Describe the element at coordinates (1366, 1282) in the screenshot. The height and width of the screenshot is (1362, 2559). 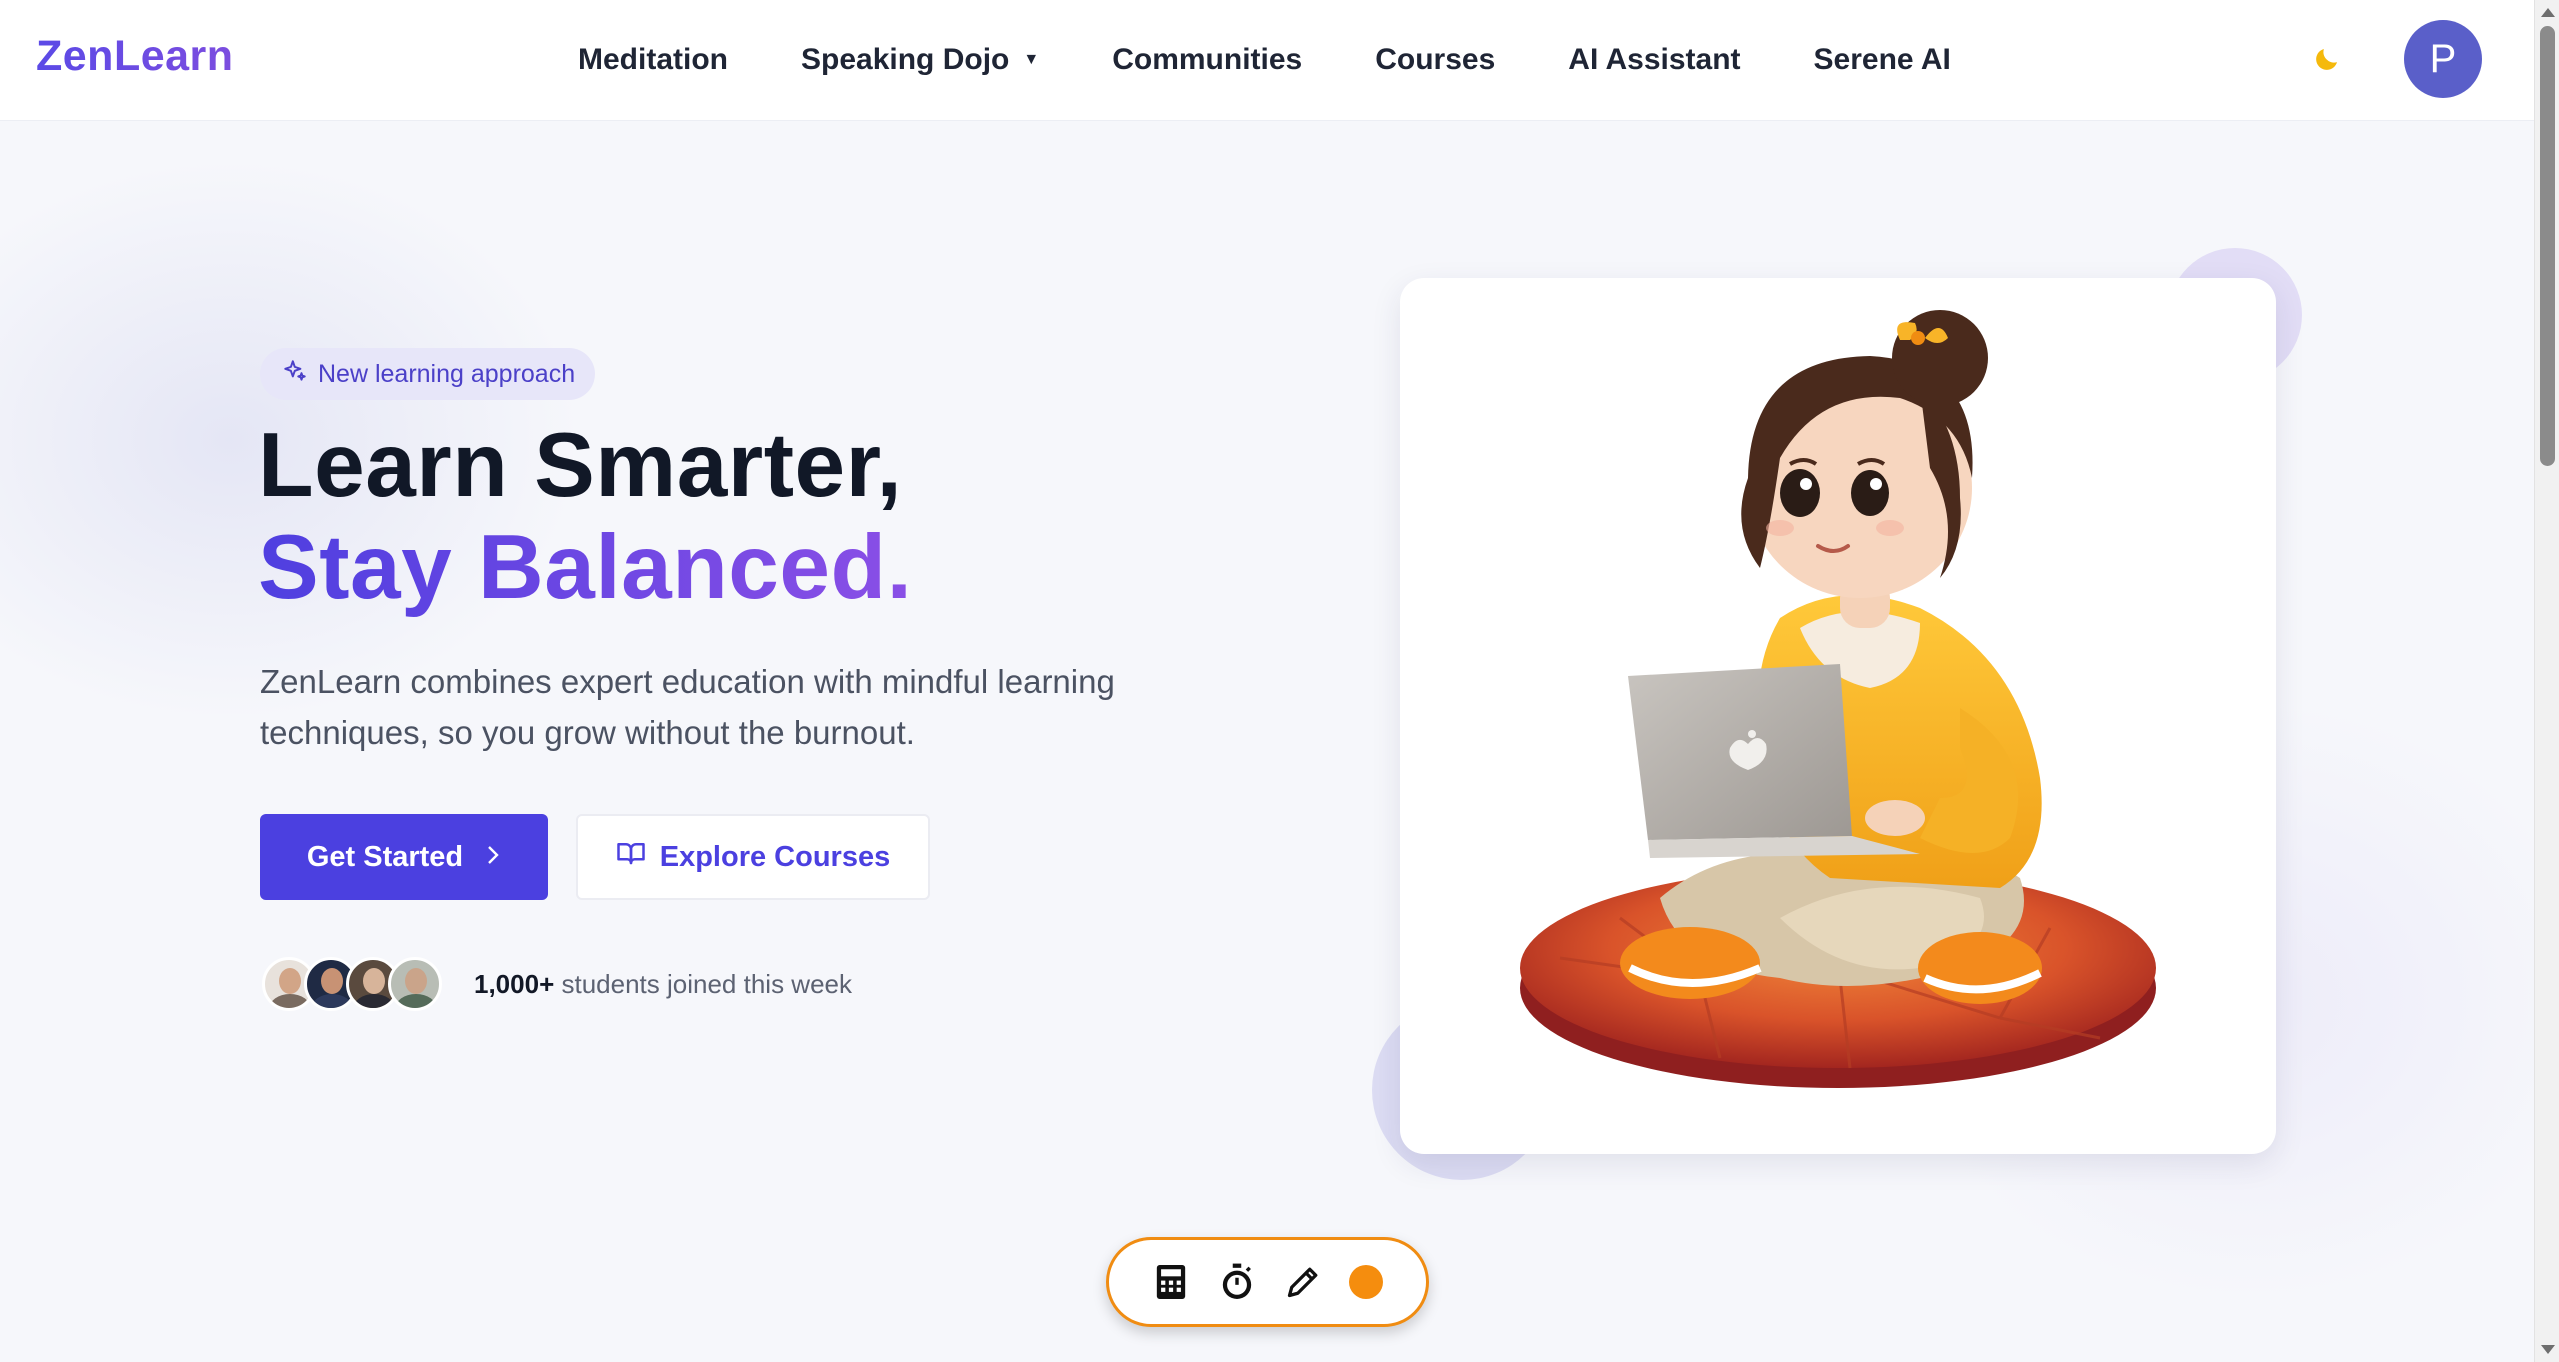
I see `status-dot` at that location.